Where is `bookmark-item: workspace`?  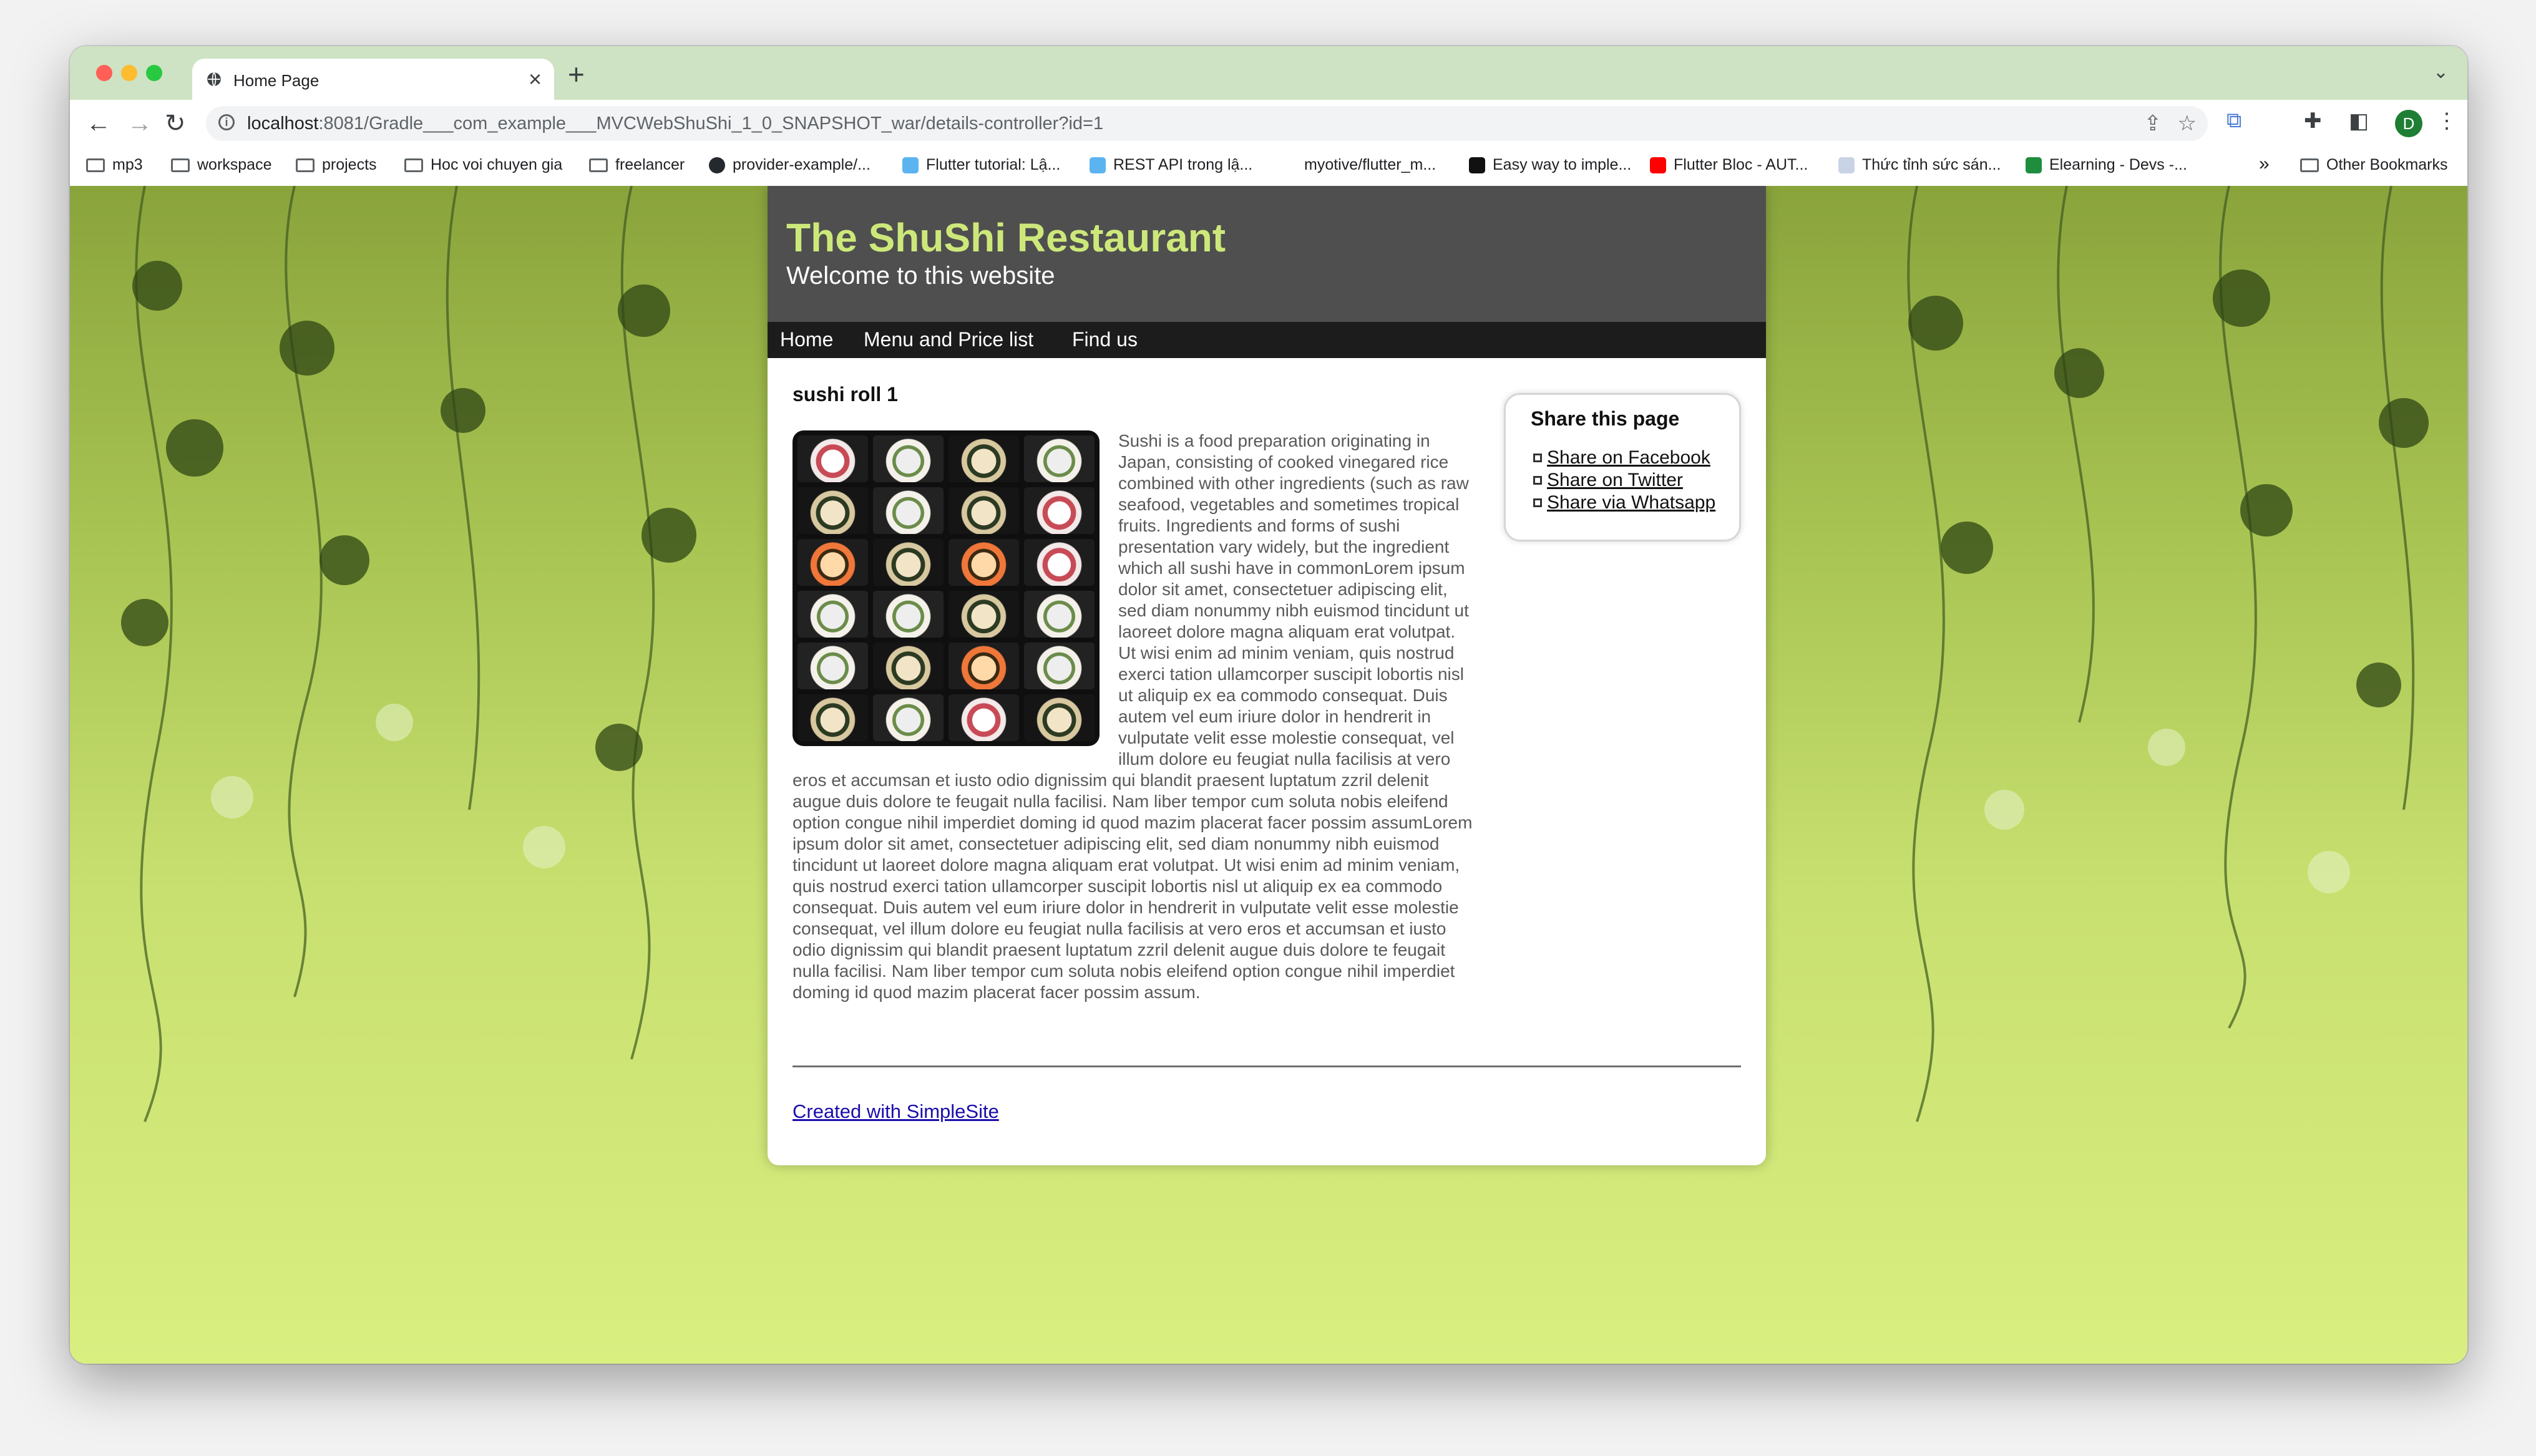 bookmark-item: workspace is located at coordinates (221, 165).